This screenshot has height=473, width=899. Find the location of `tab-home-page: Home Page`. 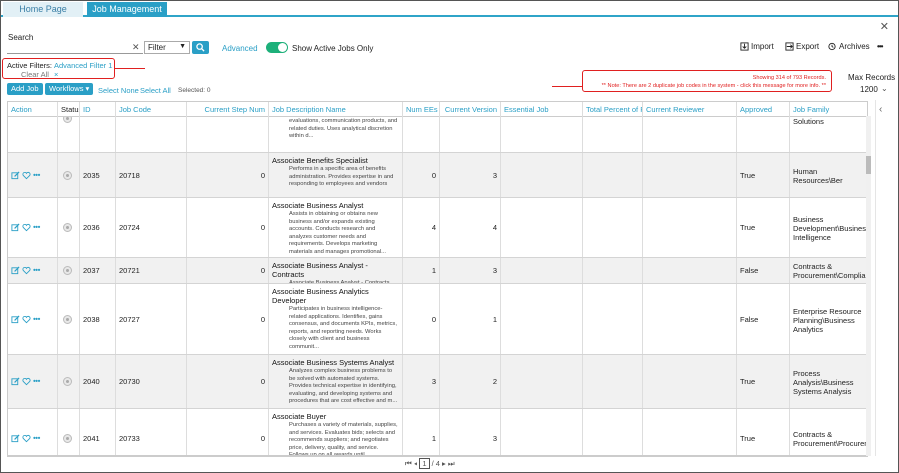

tab-home-page: Home Page is located at coordinates (43, 9).